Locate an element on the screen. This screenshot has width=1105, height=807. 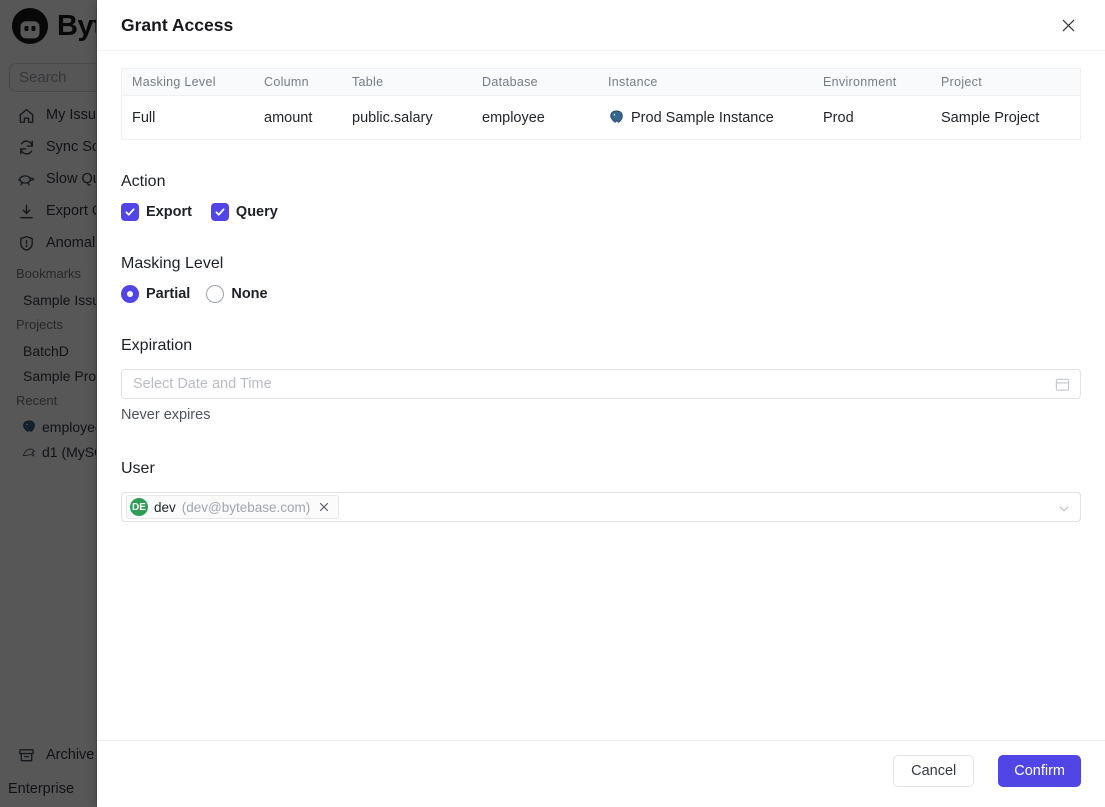
expiration-date-picker is located at coordinates (601, 384).